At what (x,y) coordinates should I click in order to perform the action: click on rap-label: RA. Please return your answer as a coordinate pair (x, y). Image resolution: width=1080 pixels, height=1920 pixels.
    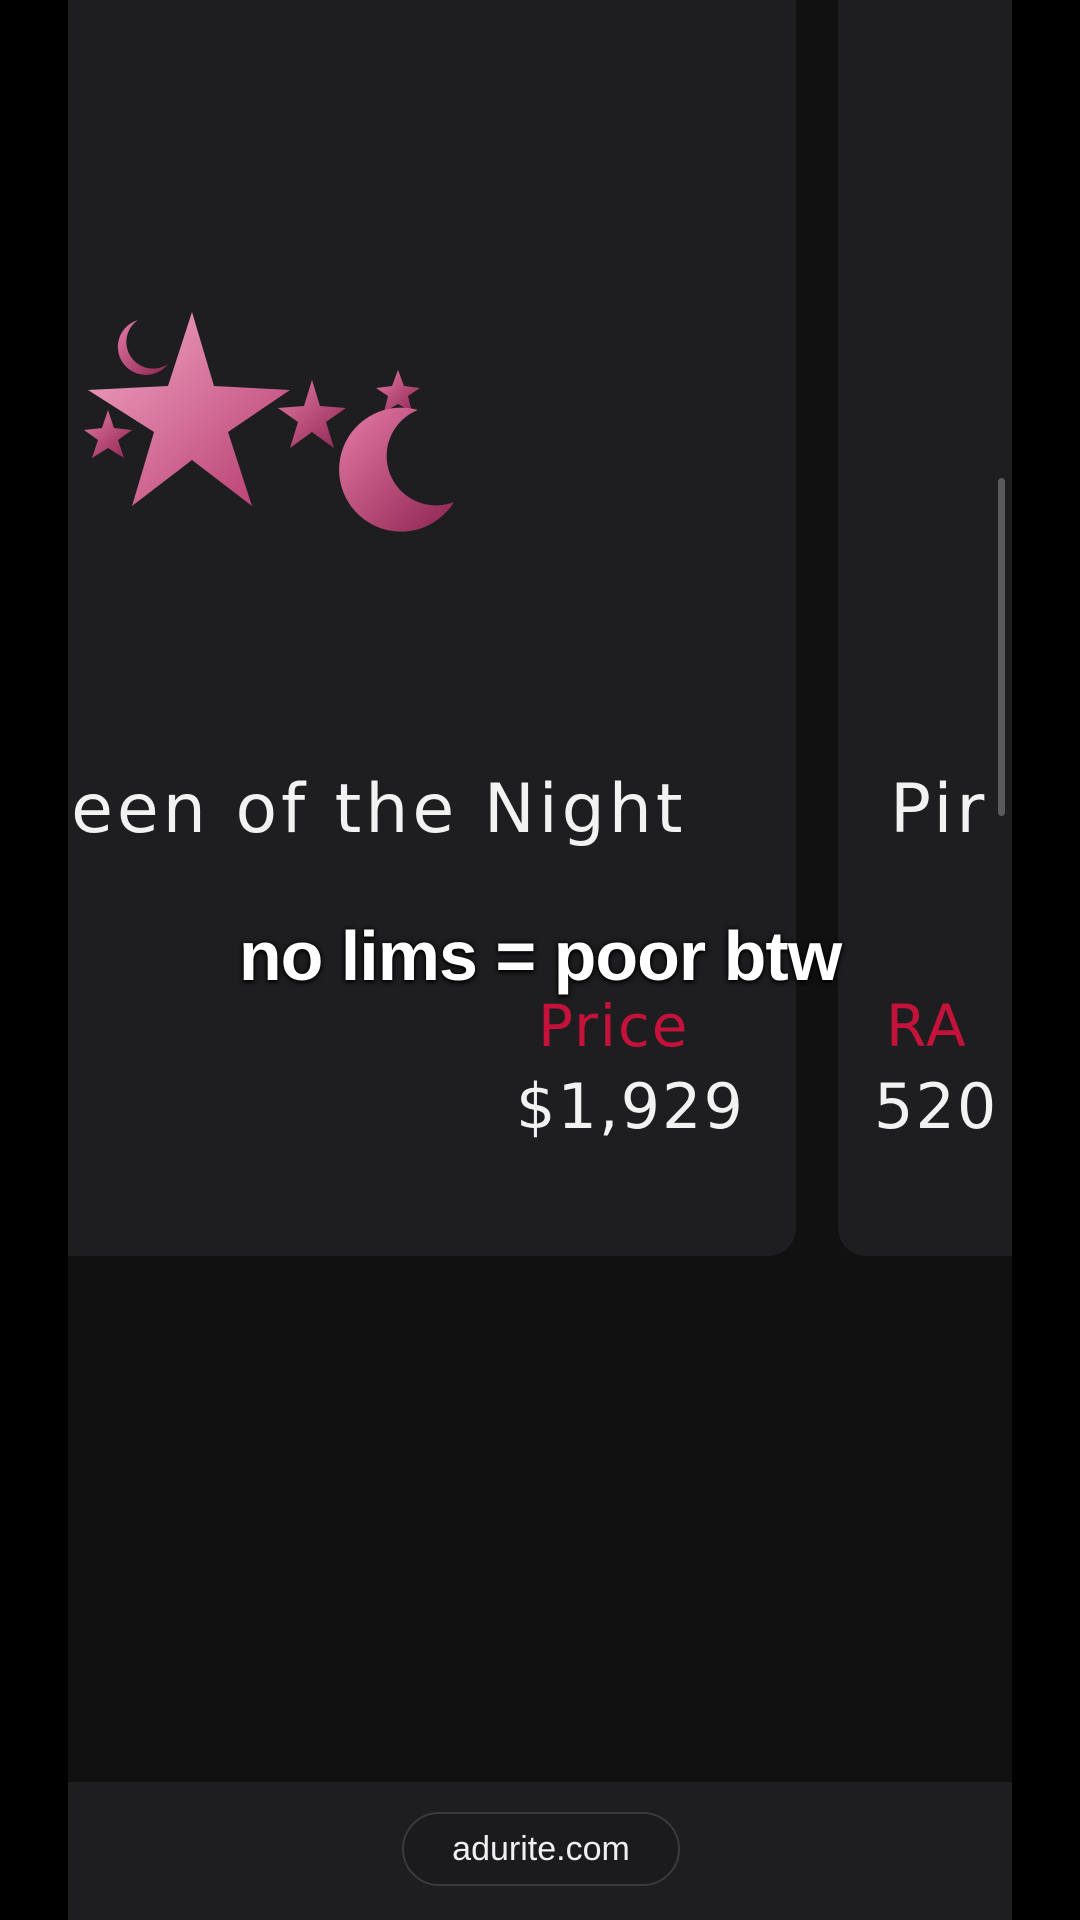
    Looking at the image, I should click on (927, 1026).